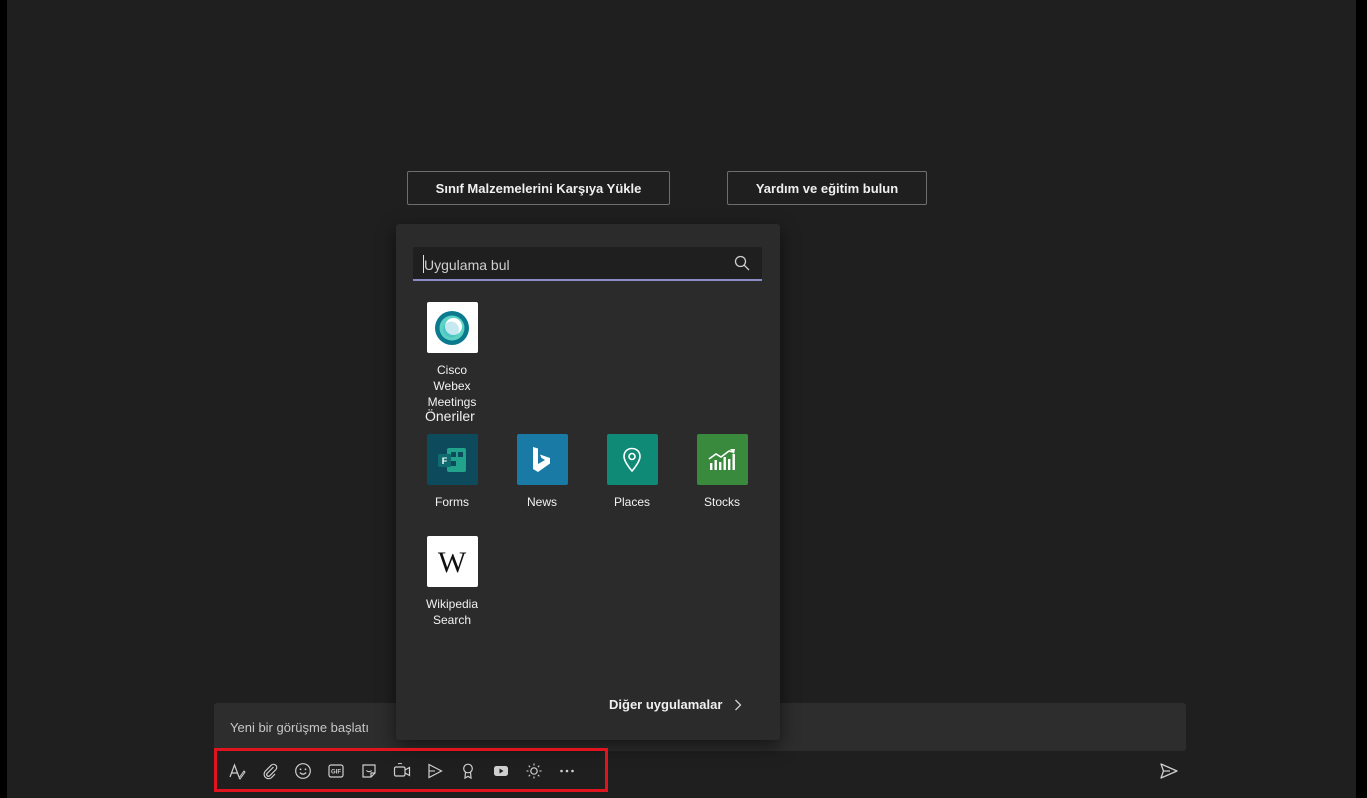 Image resolution: width=1367 pixels, height=798 pixels. Describe the element at coordinates (468, 771) in the screenshot. I see `praise-icon` at that location.